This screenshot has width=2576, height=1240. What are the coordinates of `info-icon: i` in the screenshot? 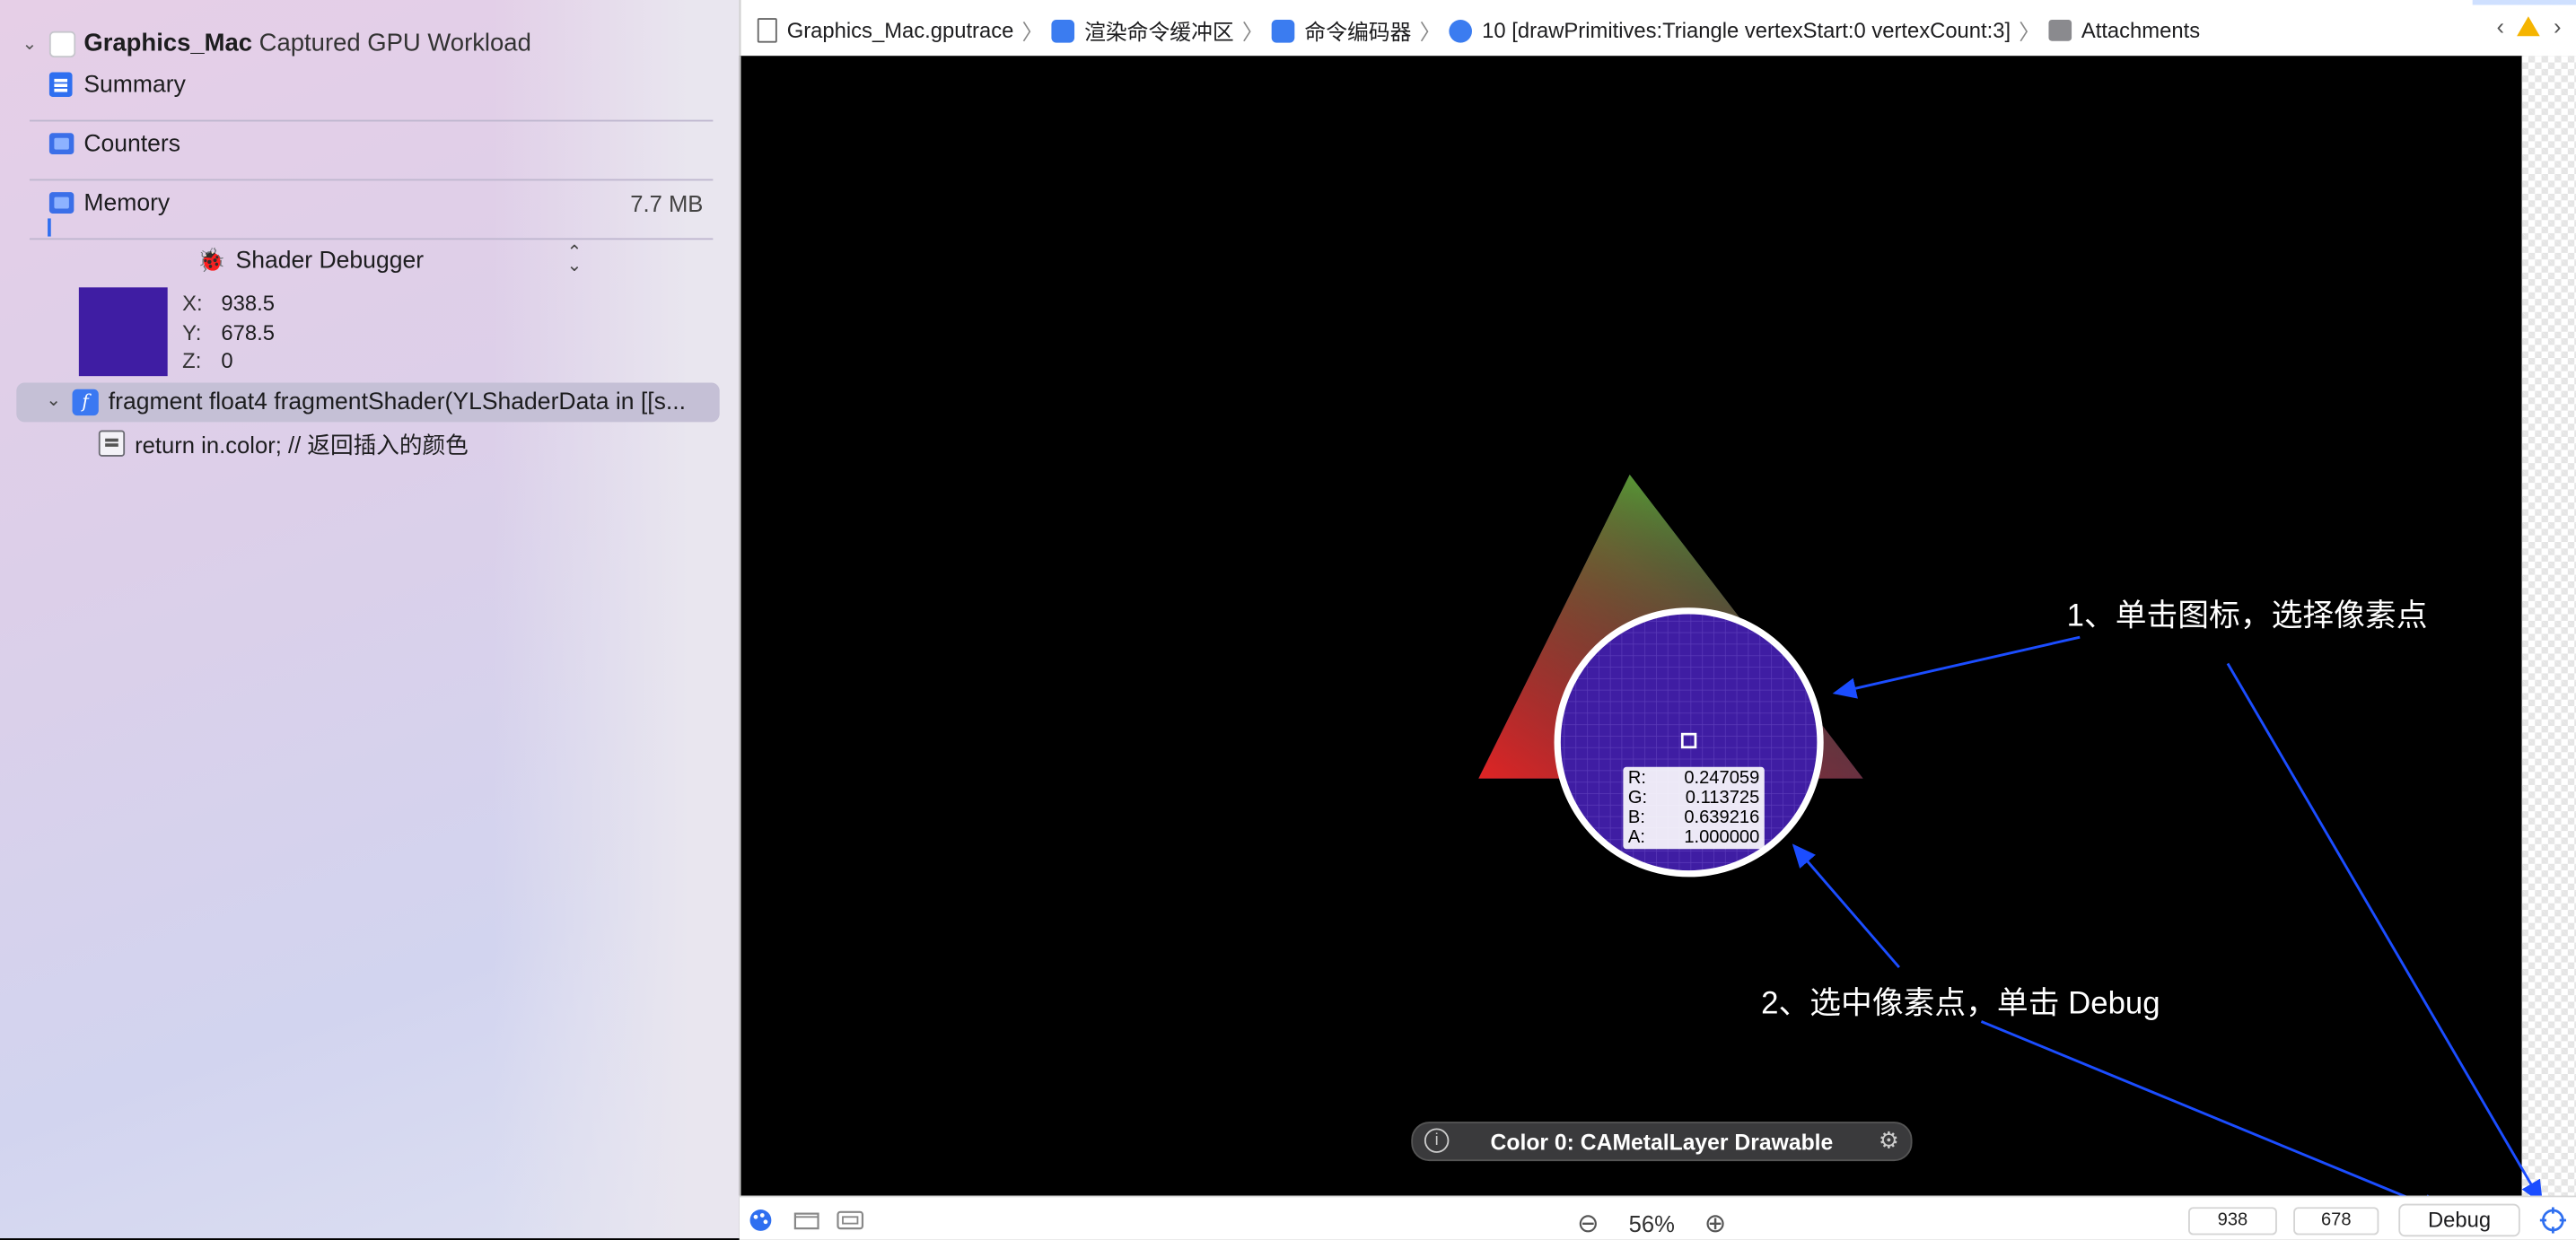 It's located at (1437, 1140).